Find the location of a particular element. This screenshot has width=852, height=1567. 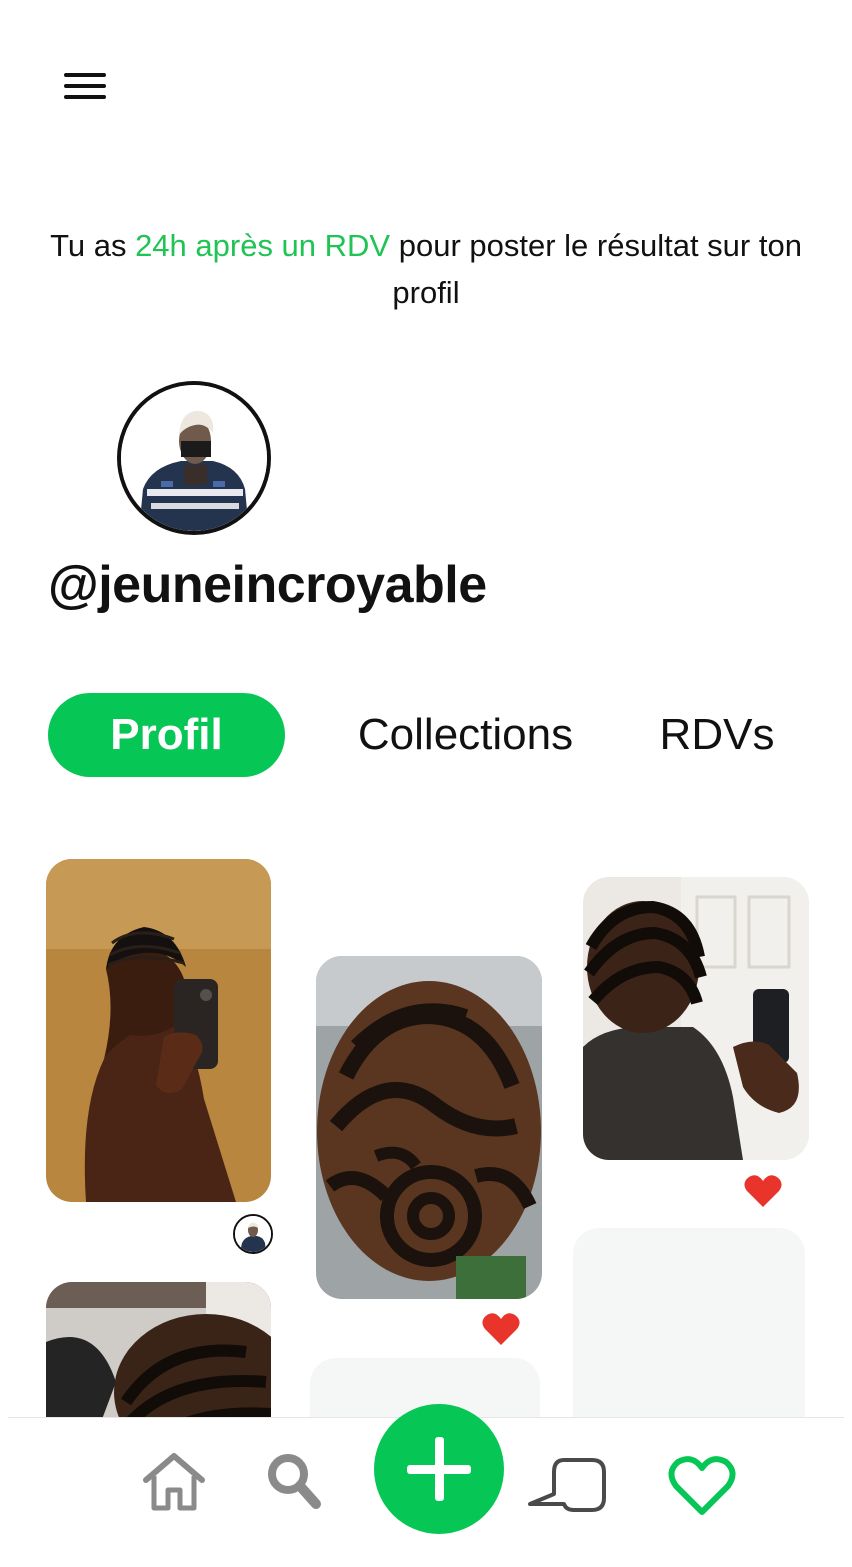

notice-prefix: Tu as is located at coordinates (93, 245).